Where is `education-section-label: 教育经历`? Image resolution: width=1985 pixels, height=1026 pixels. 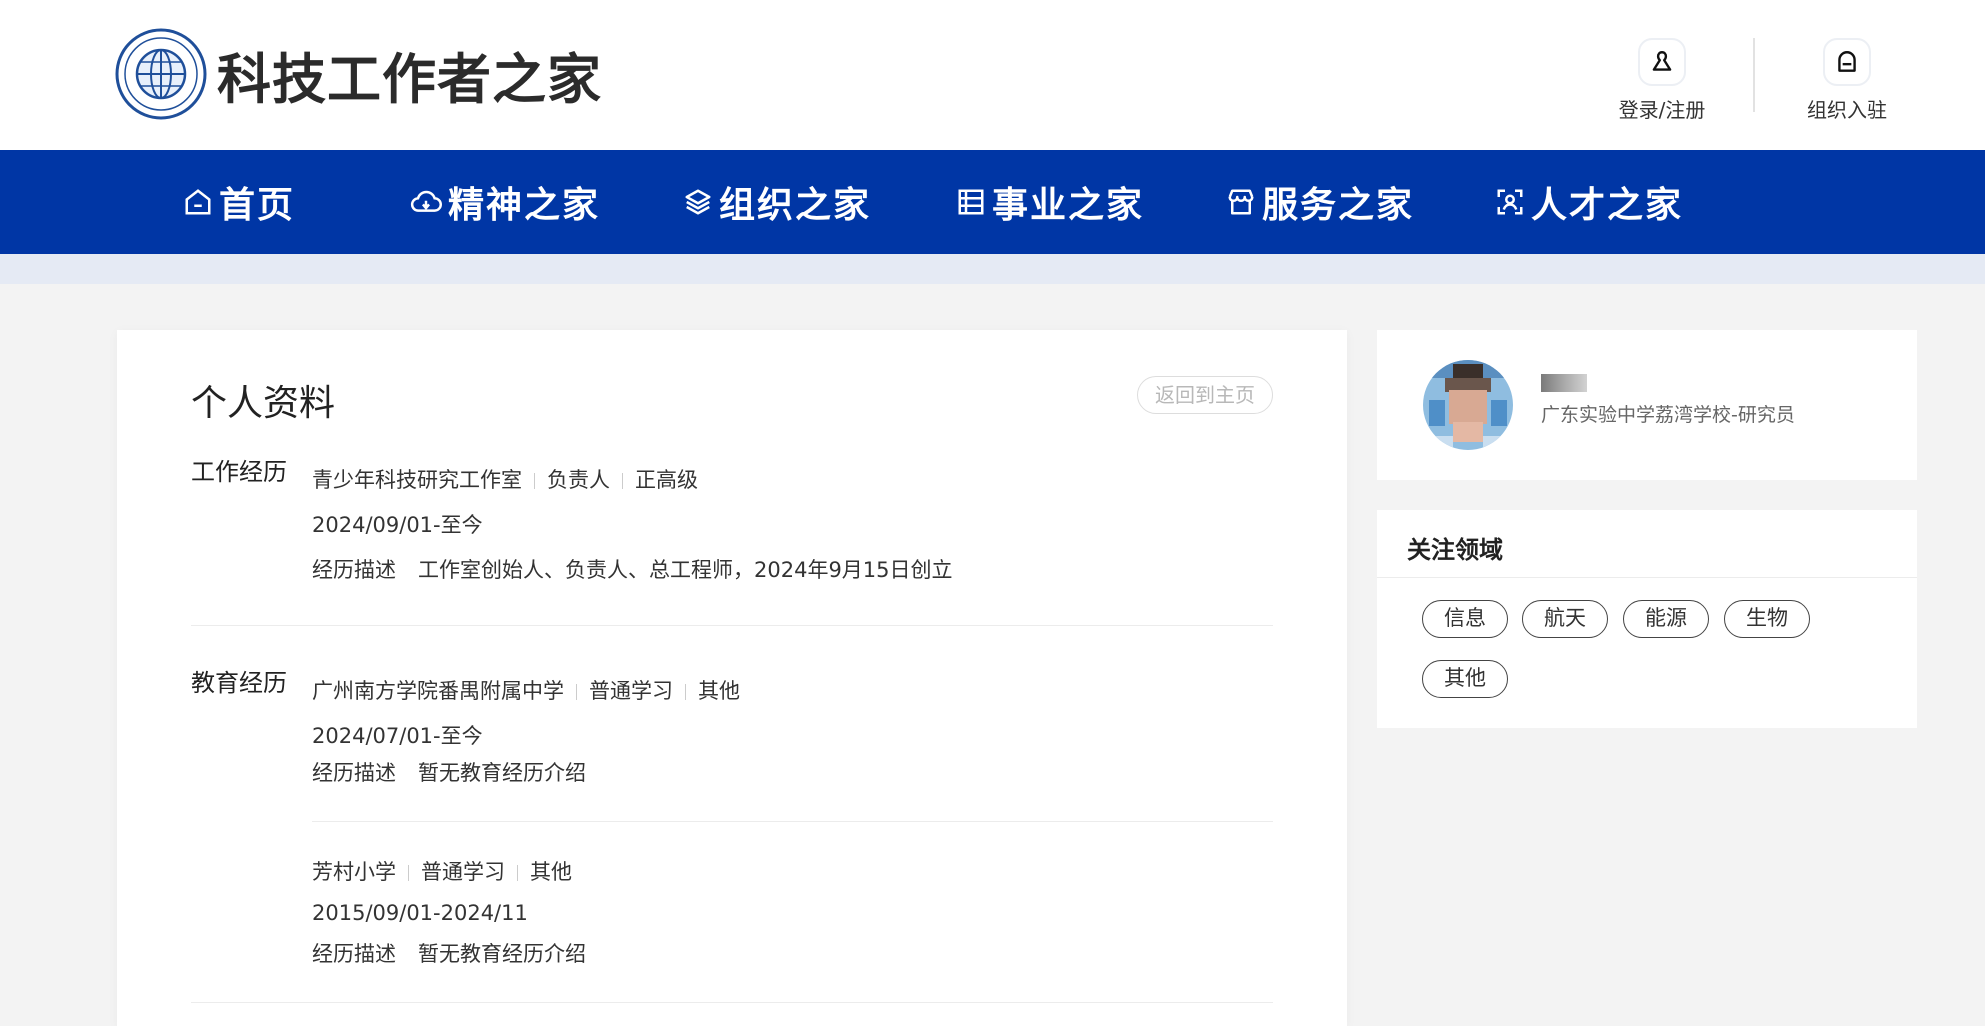
education-section-label: 教育经历 is located at coordinates (239, 683).